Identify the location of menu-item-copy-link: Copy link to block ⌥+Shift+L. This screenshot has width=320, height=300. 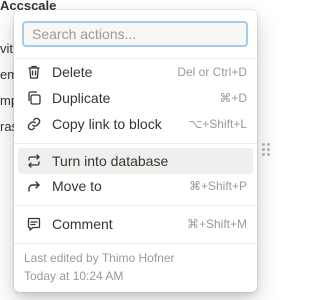
(135, 124).